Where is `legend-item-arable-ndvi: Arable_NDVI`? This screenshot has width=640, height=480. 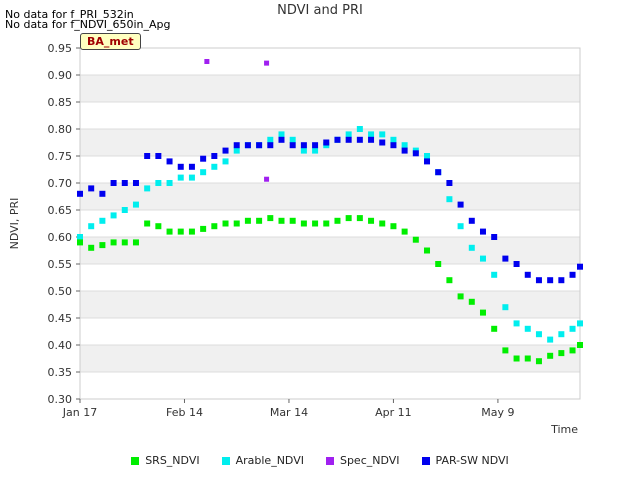 legend-item-arable-ndvi: Arable_NDVI is located at coordinates (262, 460).